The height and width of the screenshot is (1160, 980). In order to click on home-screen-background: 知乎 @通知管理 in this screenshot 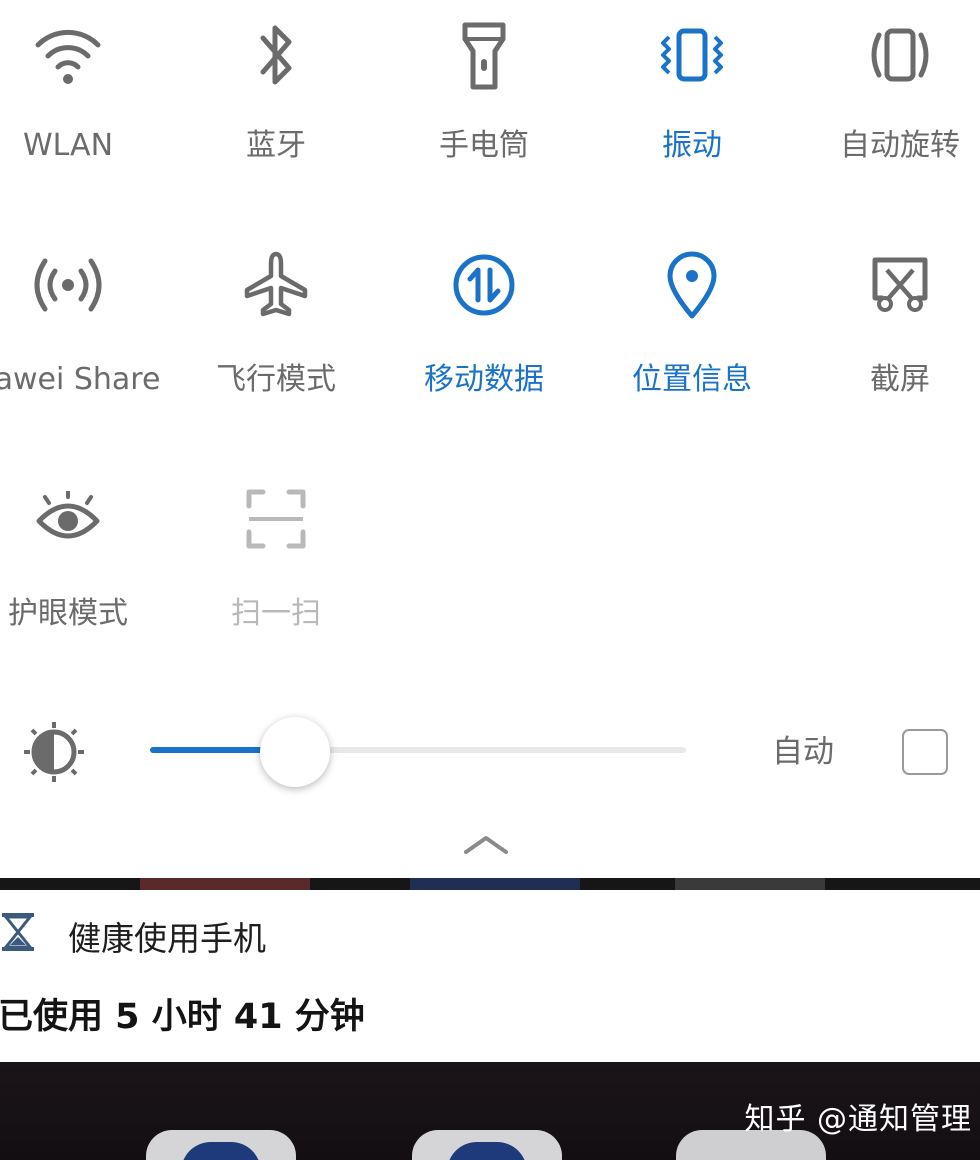, I will do `click(490, 1111)`.